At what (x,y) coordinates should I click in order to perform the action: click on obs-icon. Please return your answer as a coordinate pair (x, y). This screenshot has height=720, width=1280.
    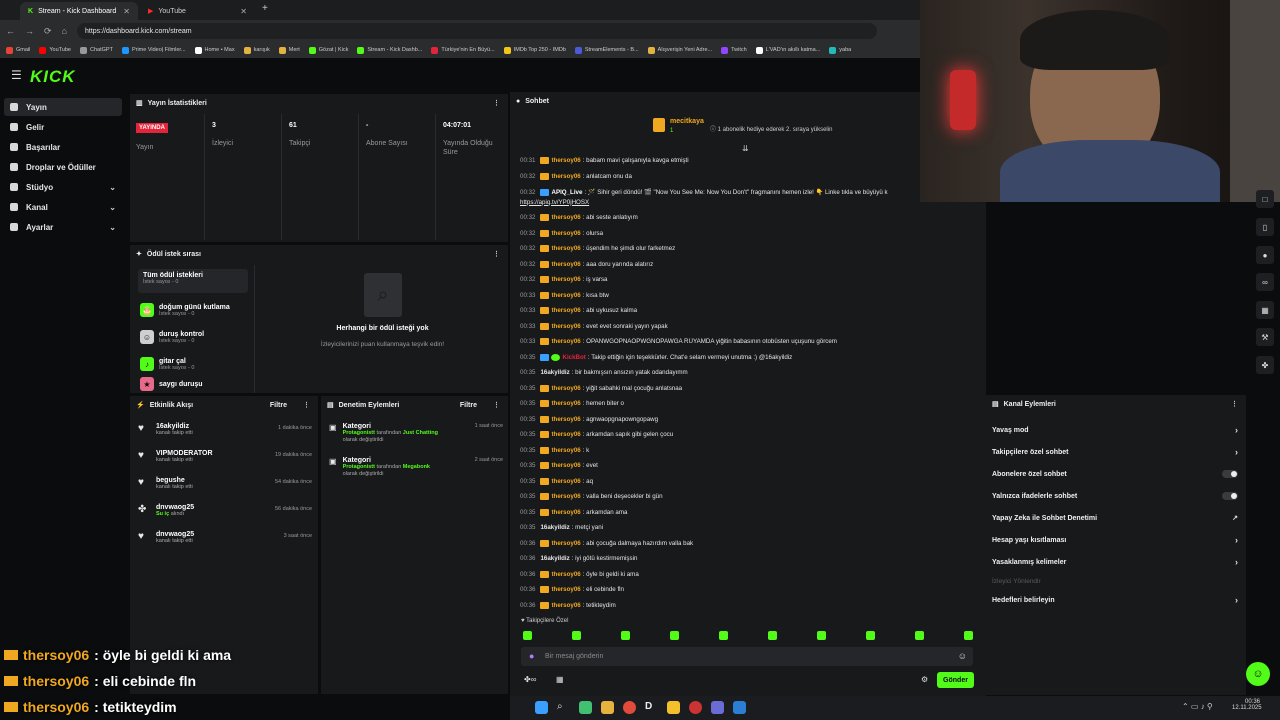
    Looking at the image, I should click on (695, 707).